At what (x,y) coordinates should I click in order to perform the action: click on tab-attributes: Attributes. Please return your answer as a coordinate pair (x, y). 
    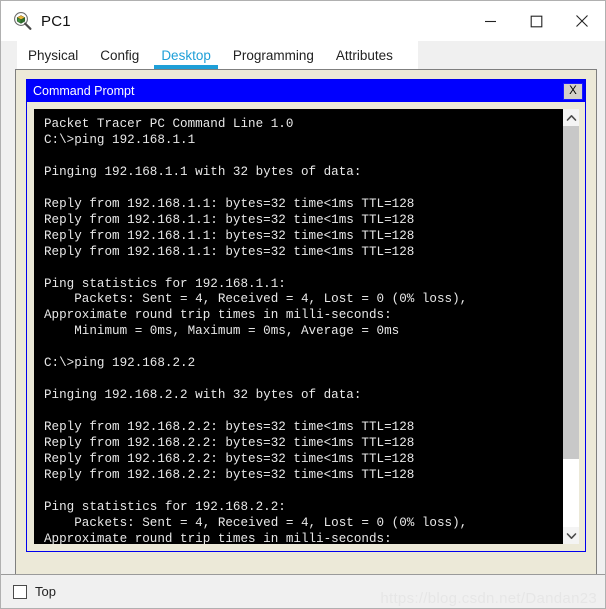
    Looking at the image, I should click on (364, 55).